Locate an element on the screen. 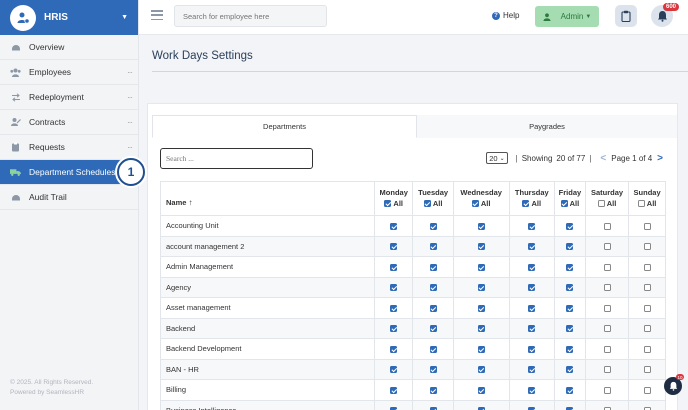  select-all-thursday: All is located at coordinates (531, 203).